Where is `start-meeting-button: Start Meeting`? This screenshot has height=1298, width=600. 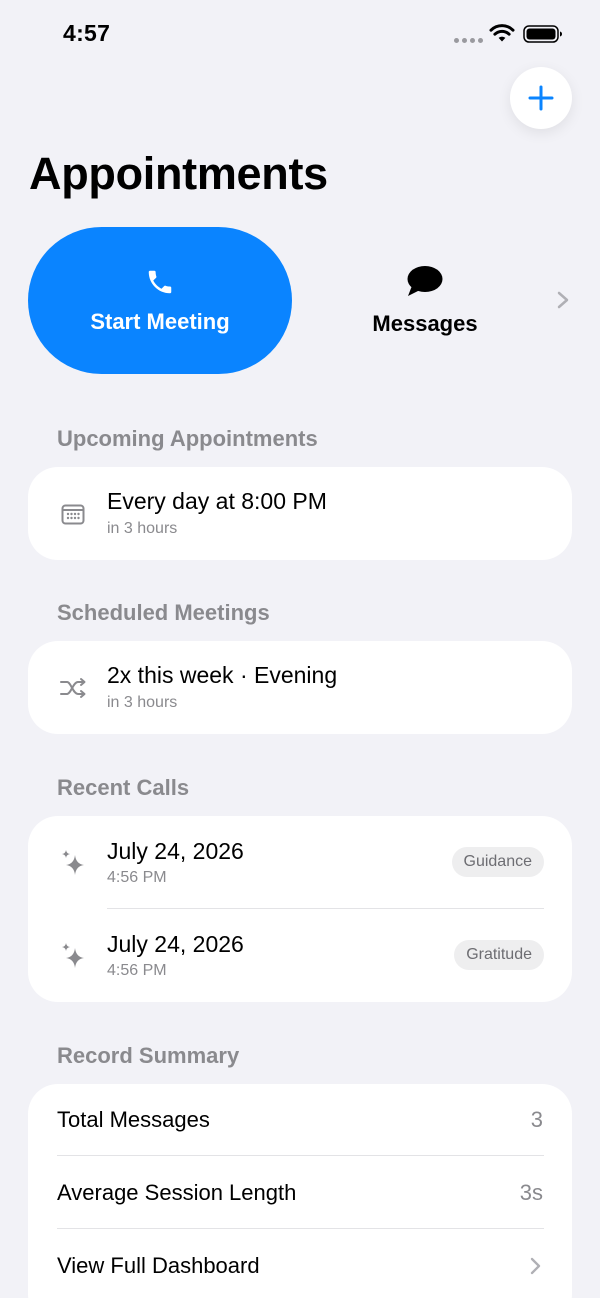
start-meeting-button: Start Meeting is located at coordinates (160, 300).